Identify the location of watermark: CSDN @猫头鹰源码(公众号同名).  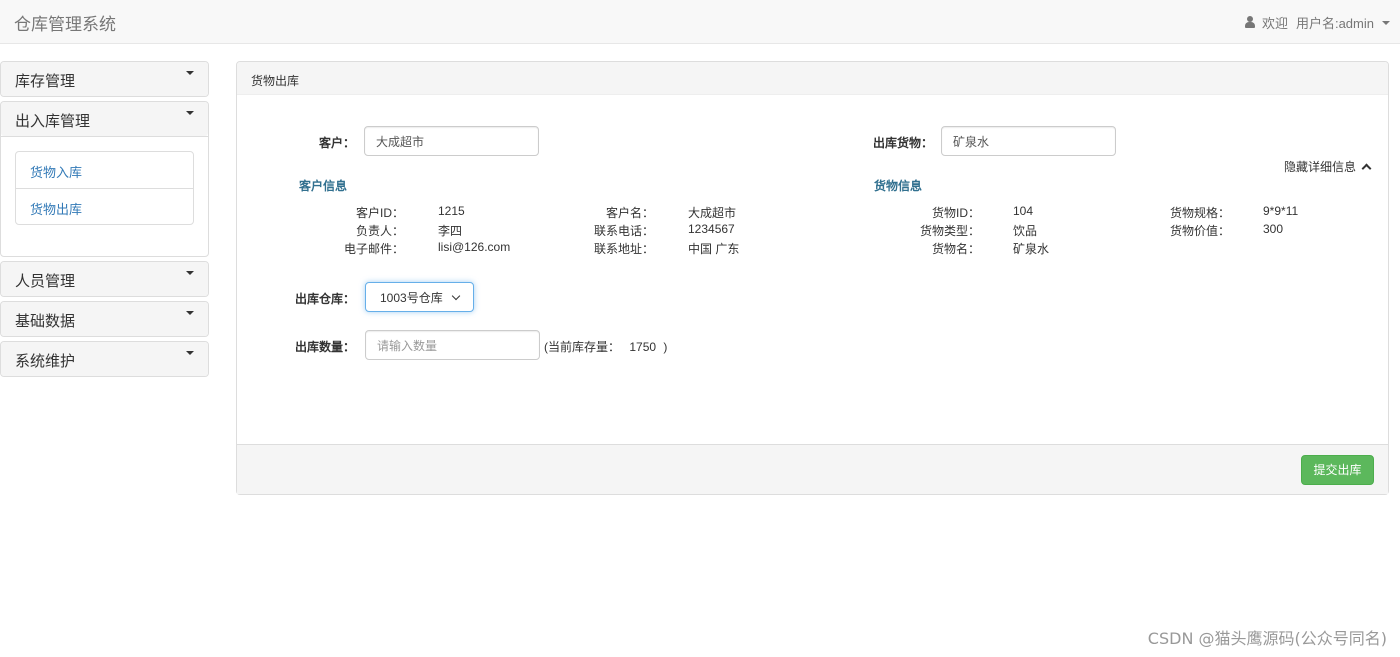
(1267, 638).